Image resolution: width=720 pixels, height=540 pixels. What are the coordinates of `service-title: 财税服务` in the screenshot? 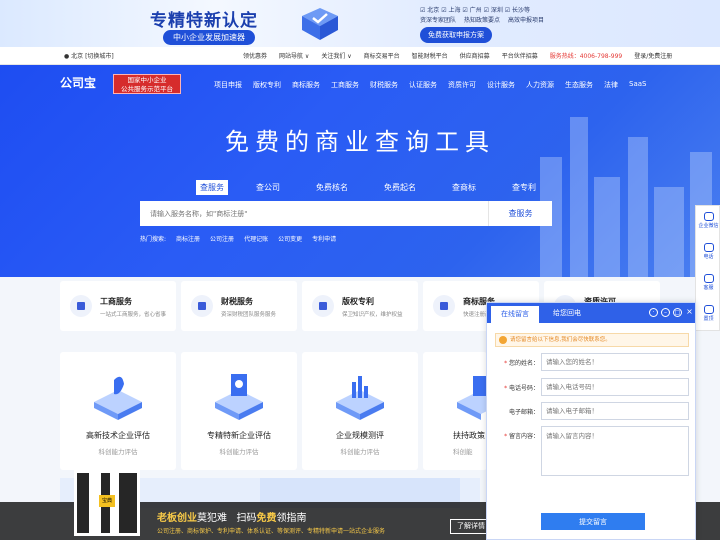 It's located at (237, 301).